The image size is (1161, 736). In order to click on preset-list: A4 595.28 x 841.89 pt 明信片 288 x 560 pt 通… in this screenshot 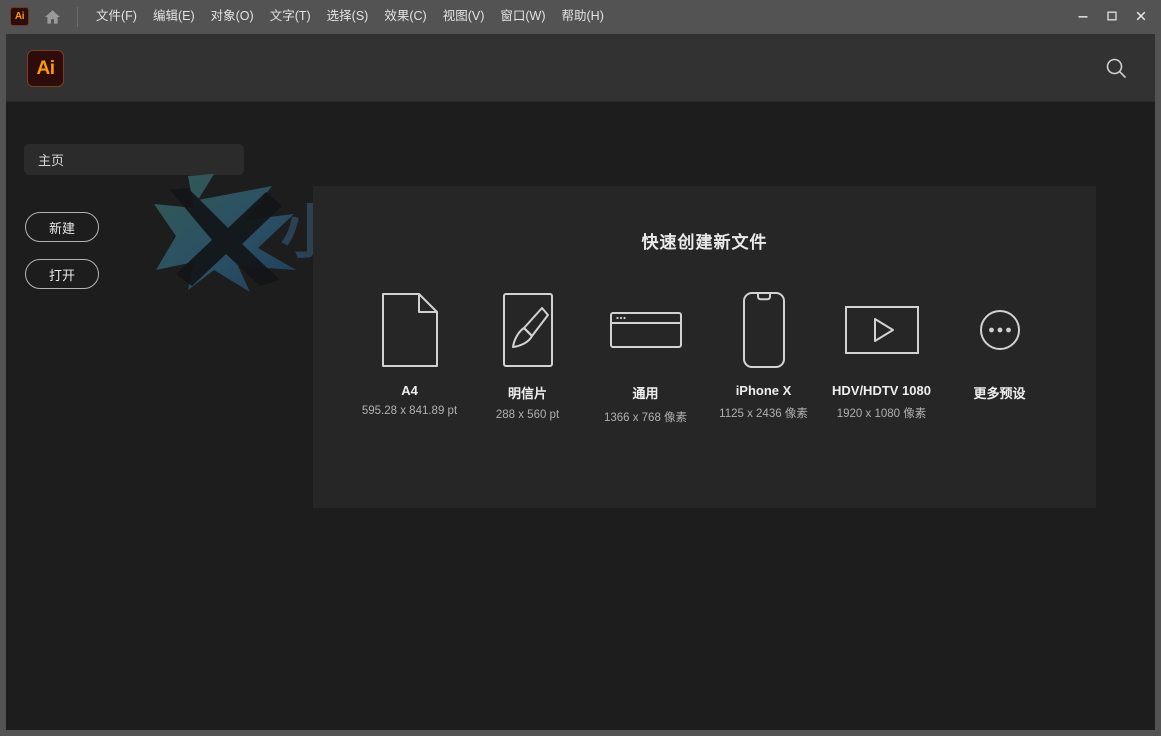, I will do `click(704, 357)`.